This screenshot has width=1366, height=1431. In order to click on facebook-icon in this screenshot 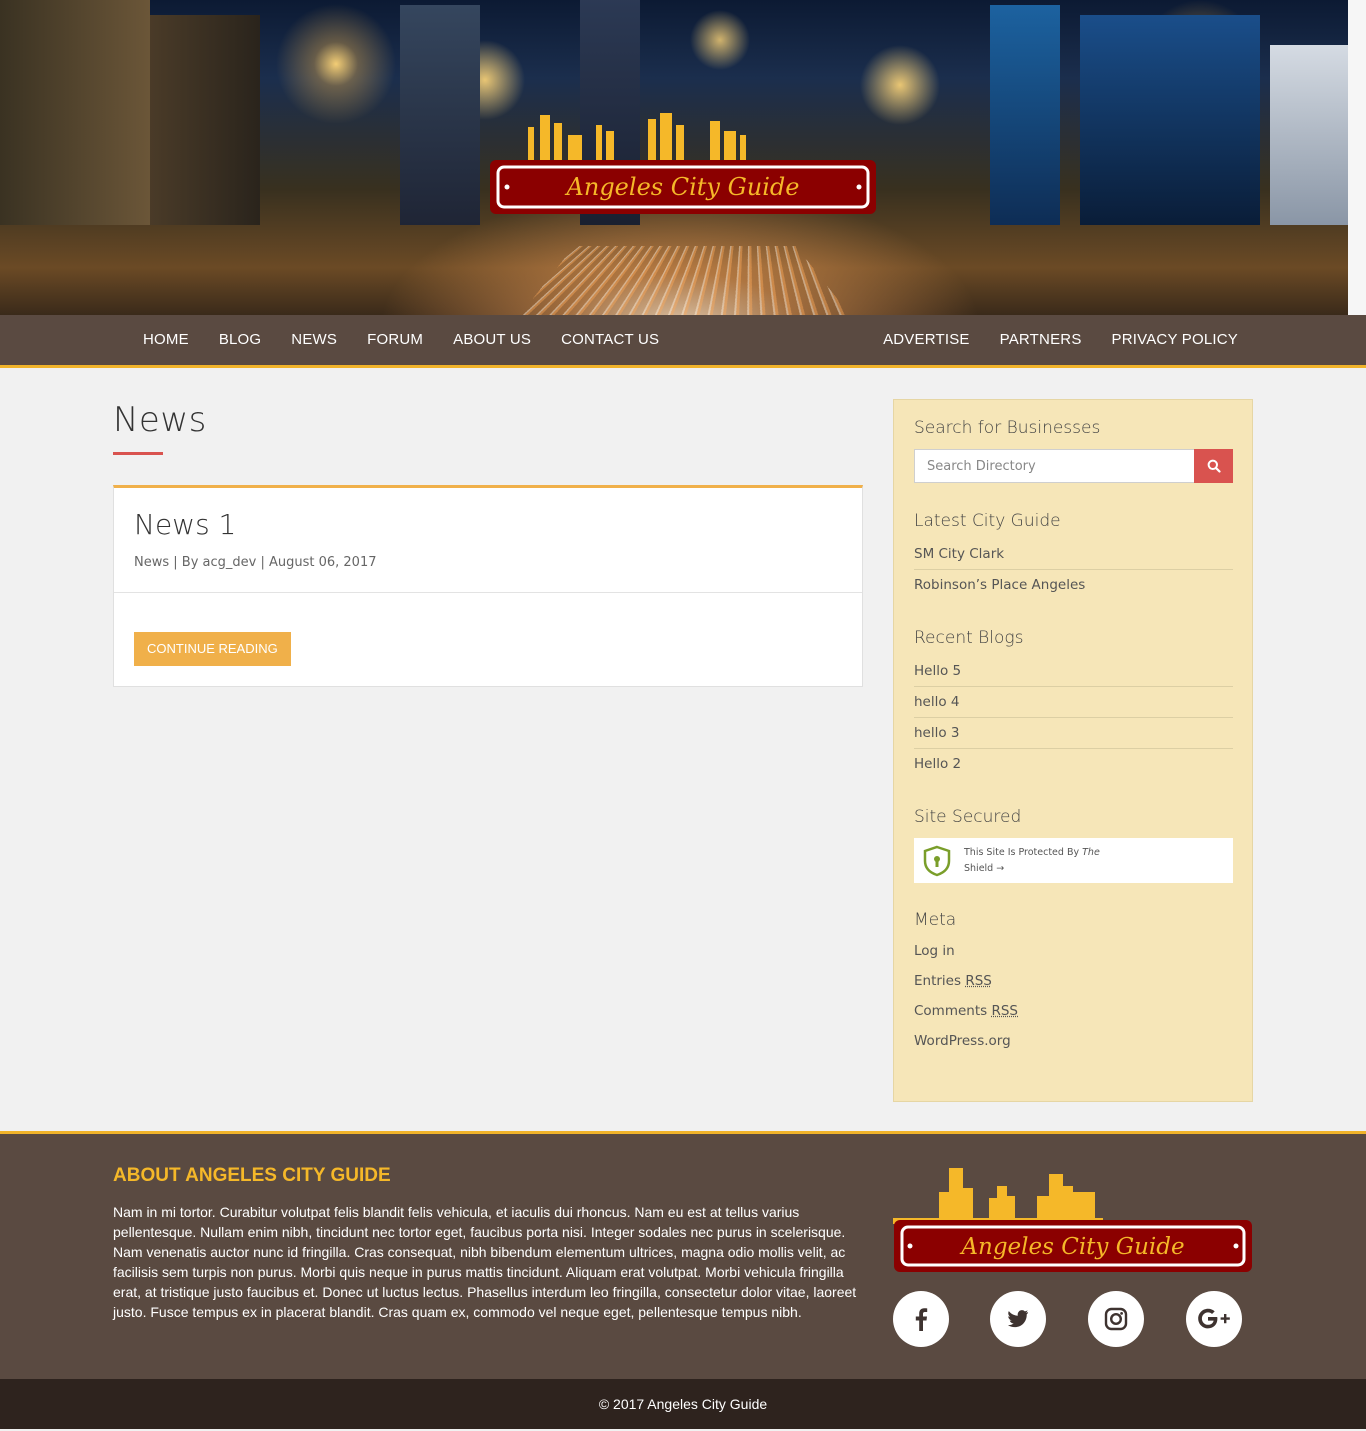, I will do `click(921, 1319)`.